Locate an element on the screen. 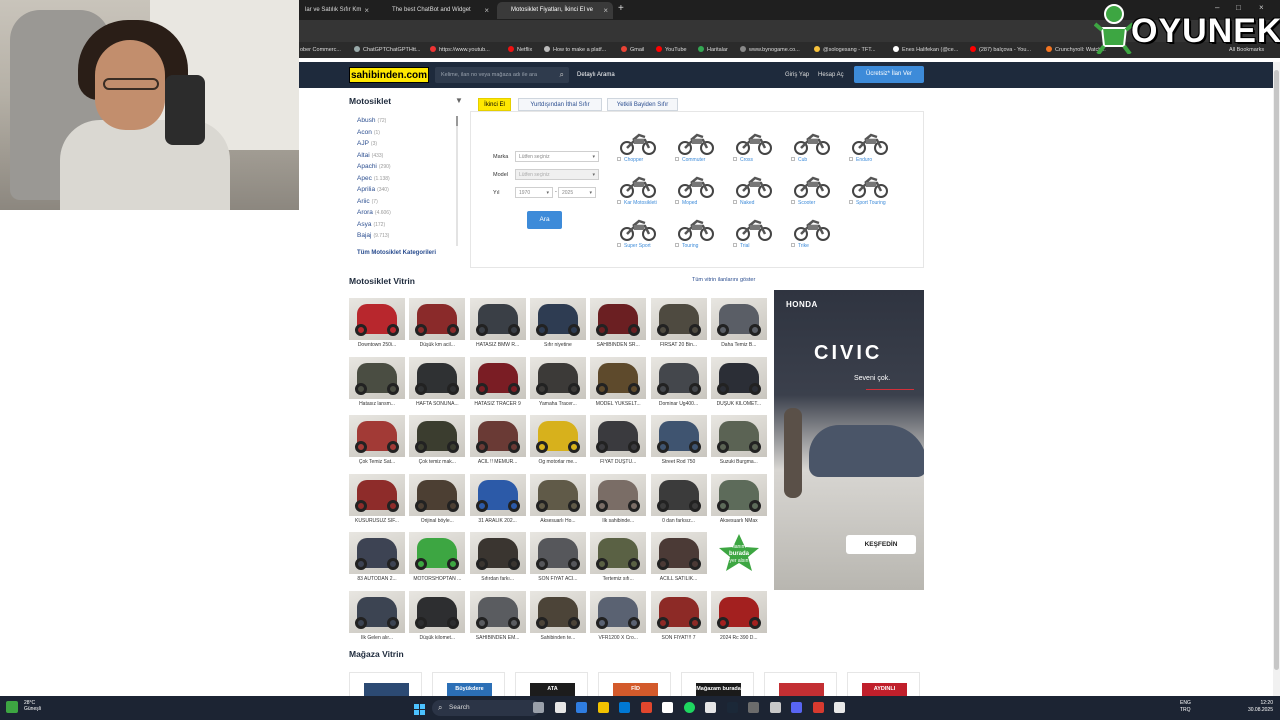 Image resolution: width=1280 pixels, height=720 pixels. maximize-icon: □ is located at coordinates (1238, 7).